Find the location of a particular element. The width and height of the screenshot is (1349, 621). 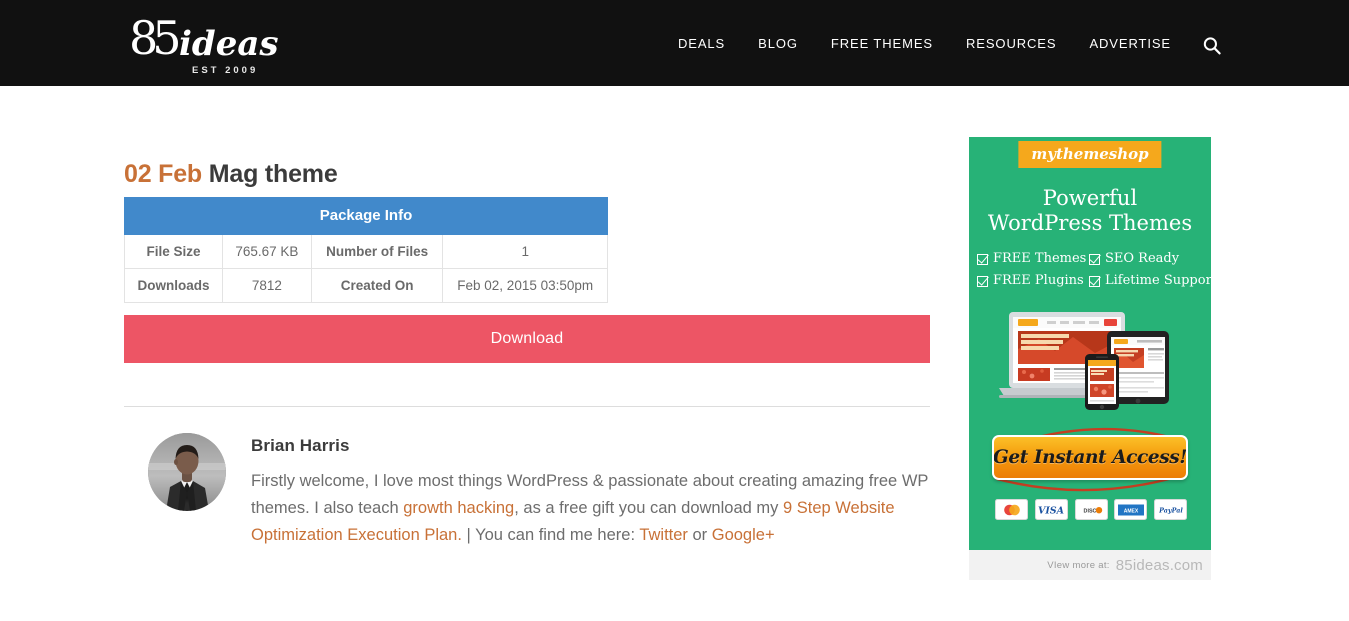

download-button: Download is located at coordinates (527, 339).